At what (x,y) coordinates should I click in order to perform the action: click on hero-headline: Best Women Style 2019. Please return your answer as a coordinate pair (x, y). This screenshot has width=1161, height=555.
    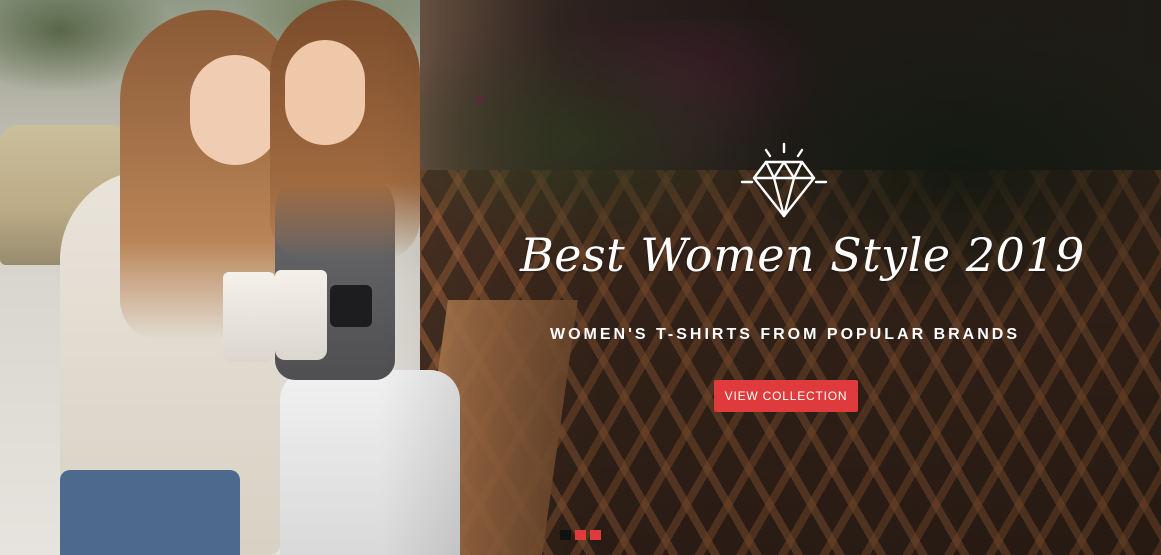
    Looking at the image, I should click on (802, 255).